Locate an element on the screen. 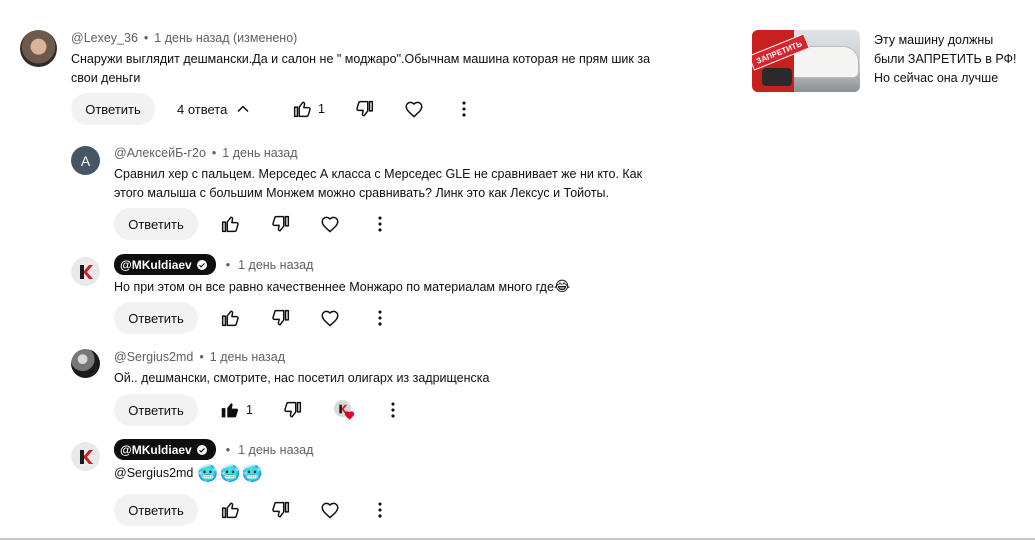 This screenshot has height=540, width=1035. author-name: @Lexey_36 is located at coordinates (104, 38).